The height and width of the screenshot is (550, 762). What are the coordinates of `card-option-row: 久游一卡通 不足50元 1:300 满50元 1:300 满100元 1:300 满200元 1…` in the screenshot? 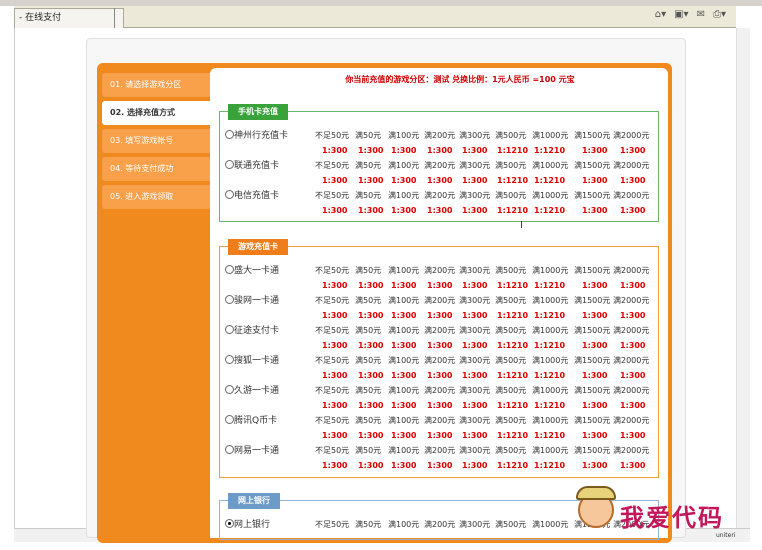 It's located at (445, 398).